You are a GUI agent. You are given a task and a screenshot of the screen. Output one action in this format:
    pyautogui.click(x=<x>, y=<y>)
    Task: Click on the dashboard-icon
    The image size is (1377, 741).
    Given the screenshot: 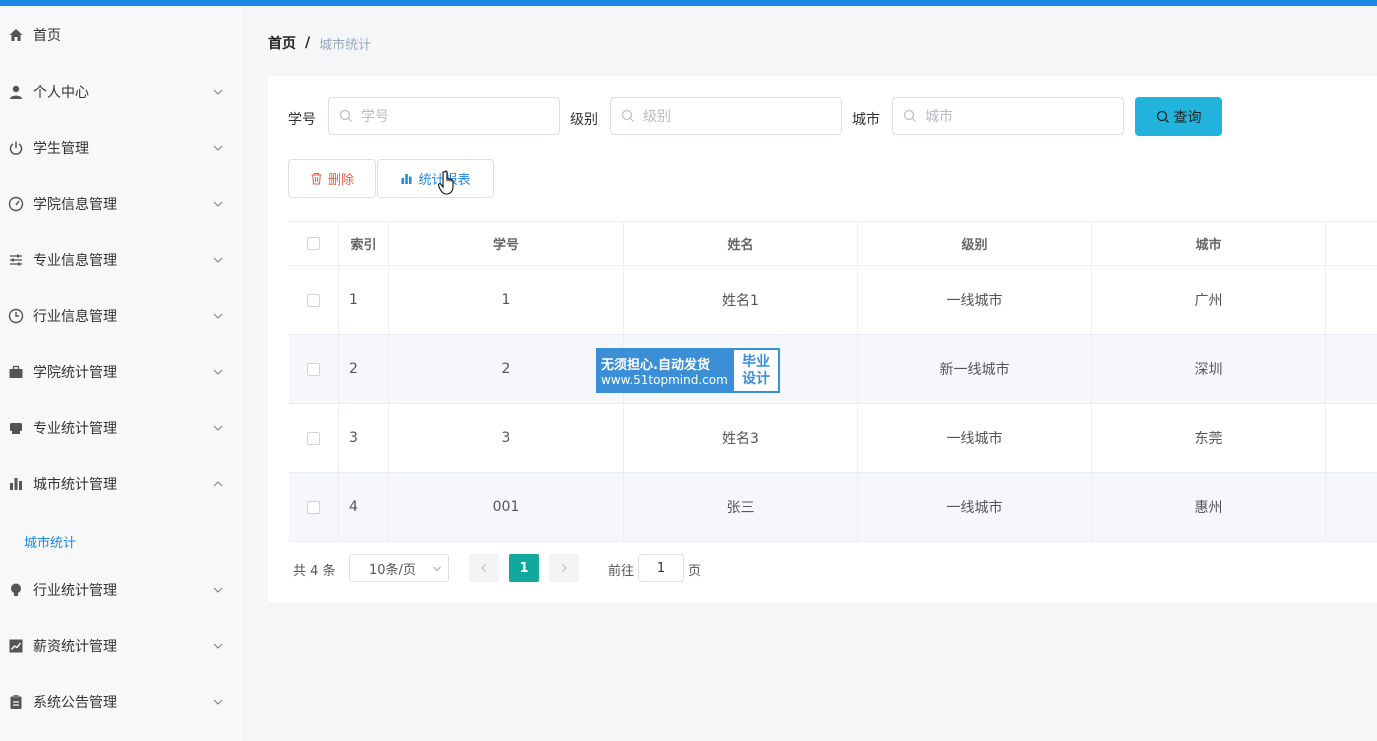 What is the action you would take?
    pyautogui.click(x=16, y=204)
    